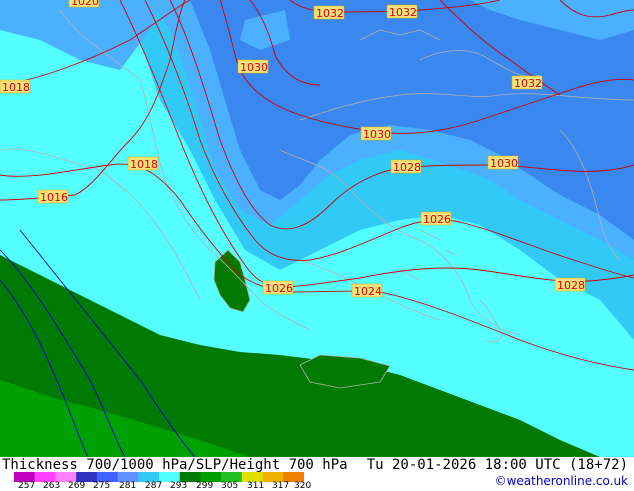  What do you see at coordinates (561, 481) in the screenshot?
I see `credit-link: ©weatheronline.co.uk` at bounding box center [561, 481].